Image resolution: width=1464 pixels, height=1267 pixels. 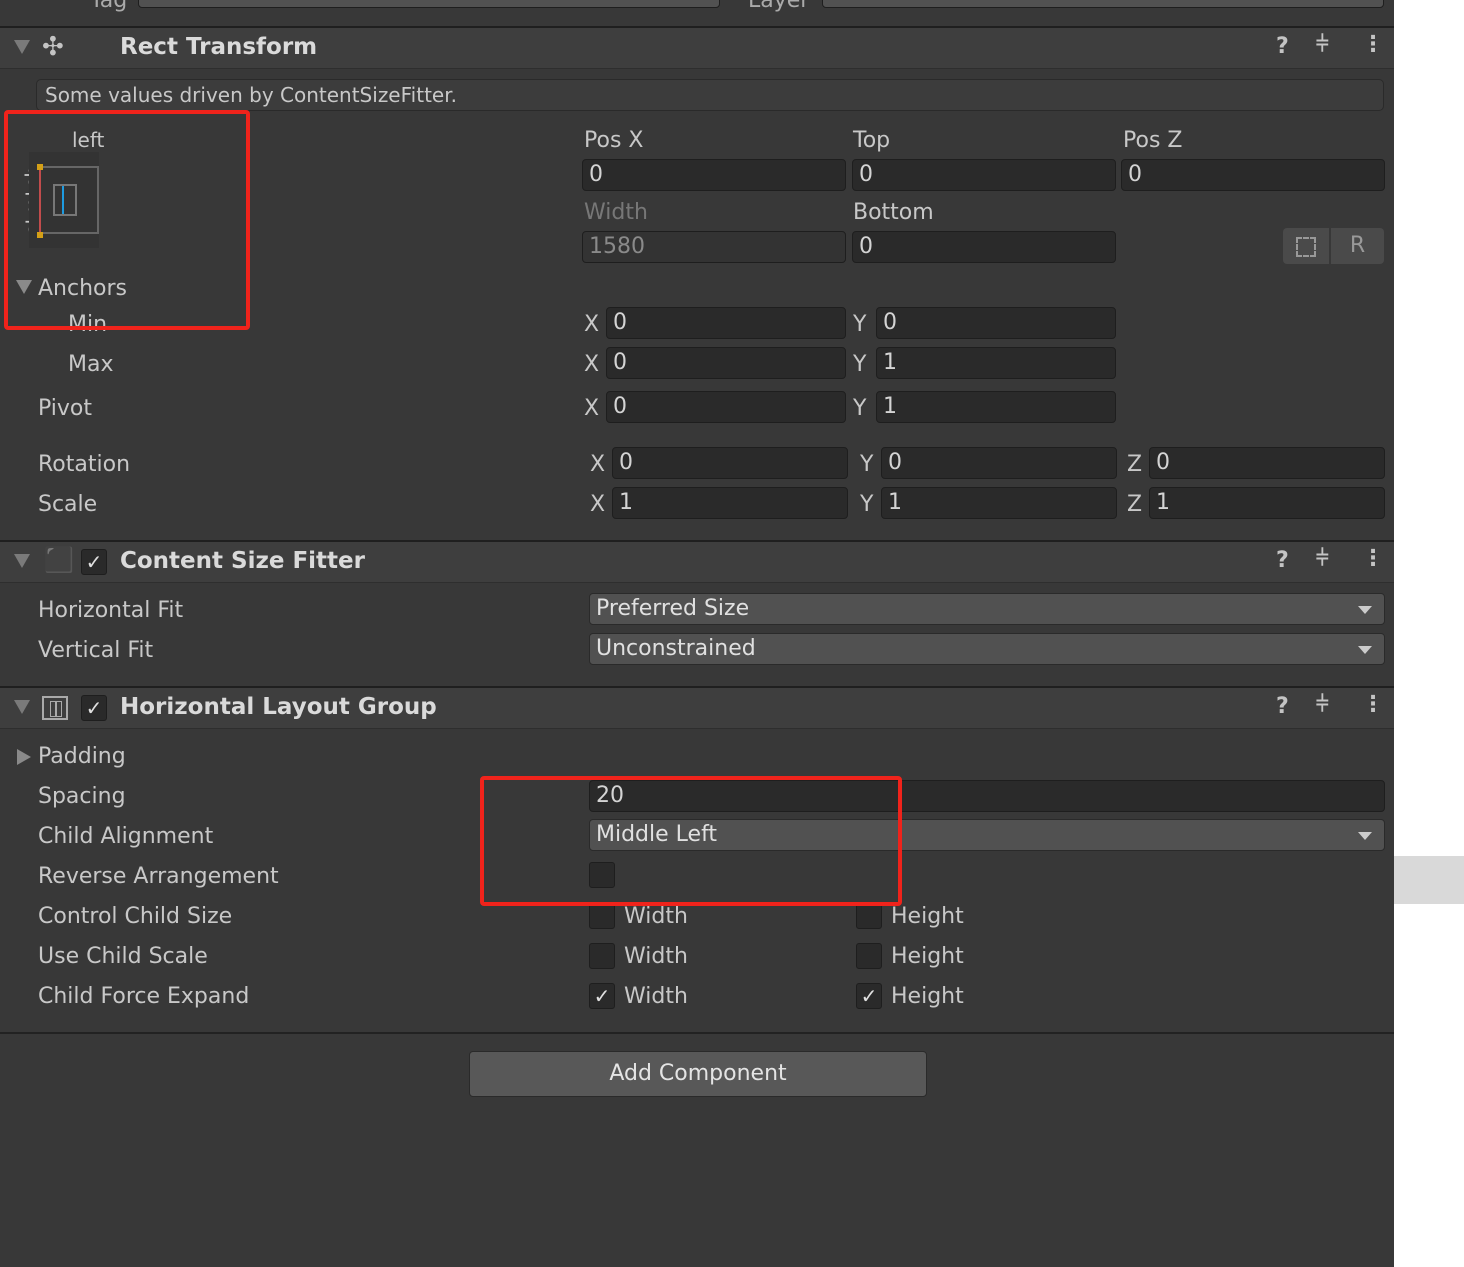 What do you see at coordinates (726, 323) in the screenshot?
I see `anchor-min-x-field: 0` at bounding box center [726, 323].